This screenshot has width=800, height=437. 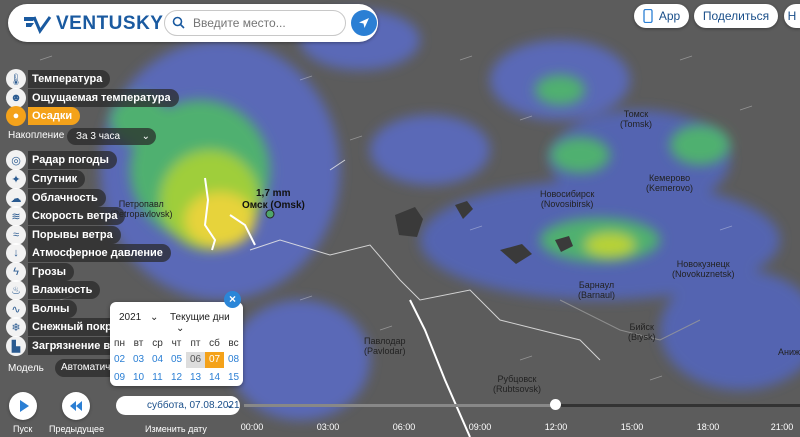 I want to click on city-label: Павлодар (Pavlodar), so click(x=385, y=346).